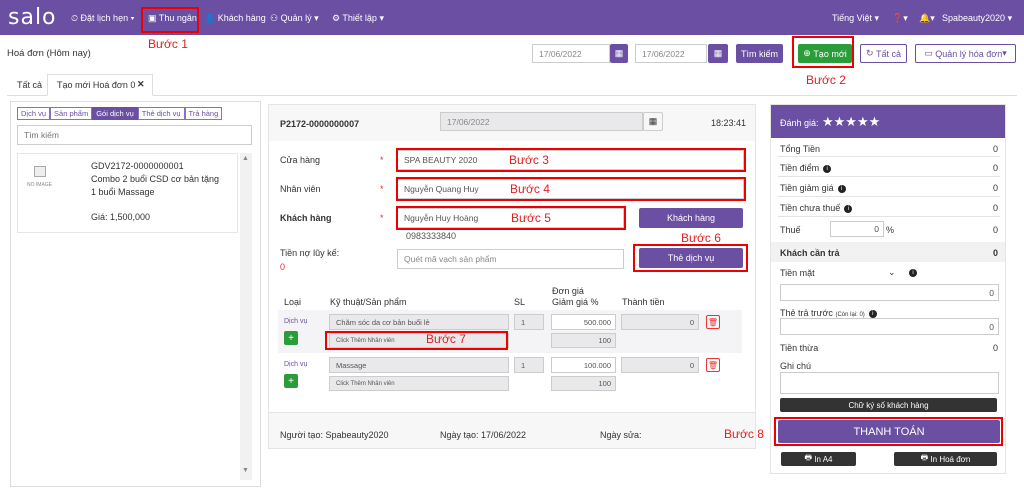 Image resolution: width=1024 pixels, height=492 pixels. I want to click on users-icon: ⚇, so click(274, 18).